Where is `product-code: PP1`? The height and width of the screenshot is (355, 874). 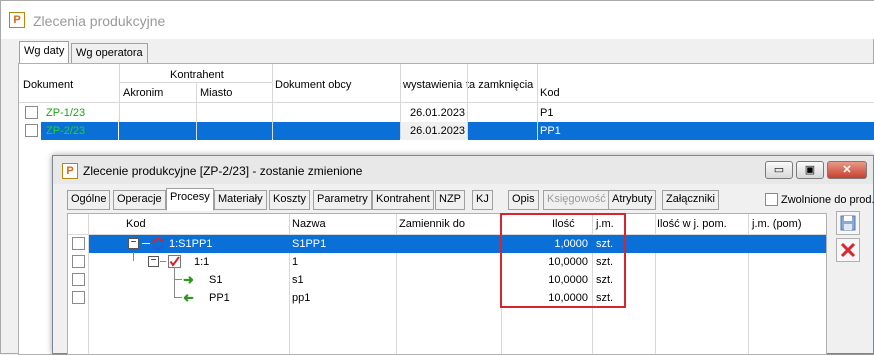
product-code: PP1 is located at coordinates (550, 131).